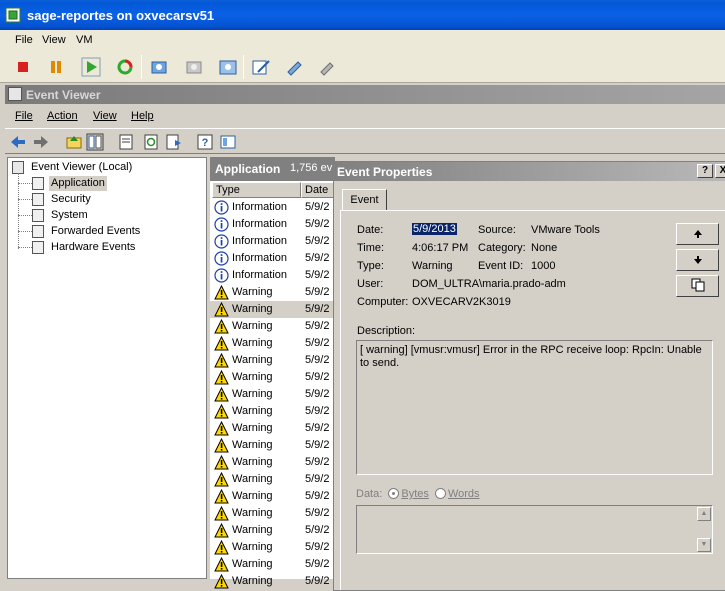 This screenshot has height=591, width=725. What do you see at coordinates (461, 302) in the screenshot?
I see `computer-value: OXVECARV2K3019` at bounding box center [461, 302].